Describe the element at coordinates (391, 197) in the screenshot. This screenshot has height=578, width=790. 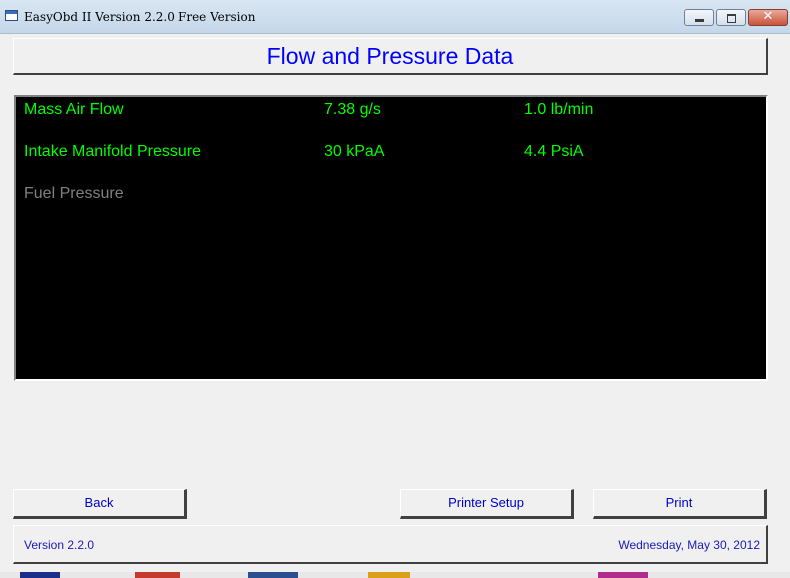
I see `data-row-fuel-pressure: Fuel Pressure` at that location.